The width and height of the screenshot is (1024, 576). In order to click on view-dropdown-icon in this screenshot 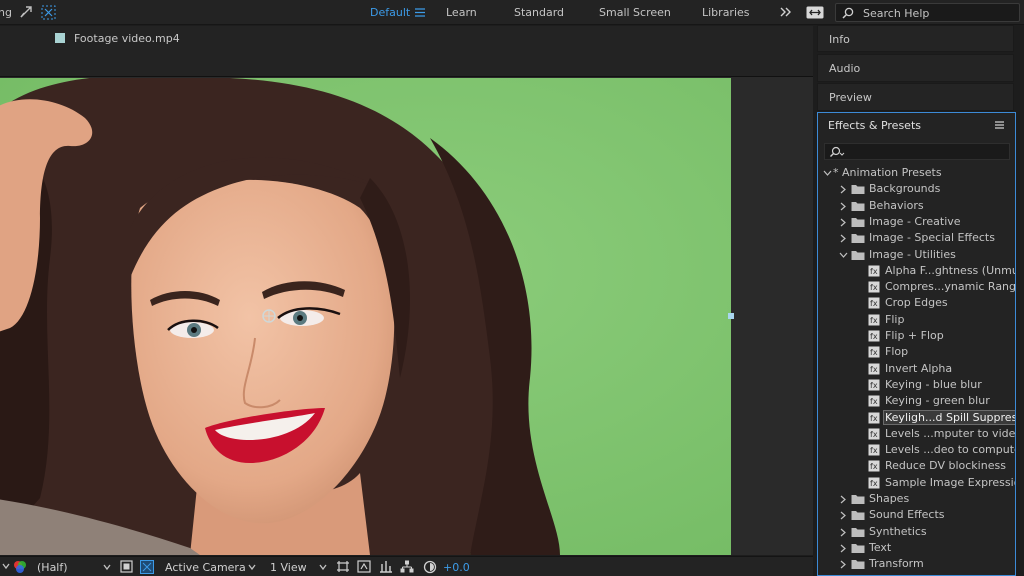, I will do `click(323, 567)`.